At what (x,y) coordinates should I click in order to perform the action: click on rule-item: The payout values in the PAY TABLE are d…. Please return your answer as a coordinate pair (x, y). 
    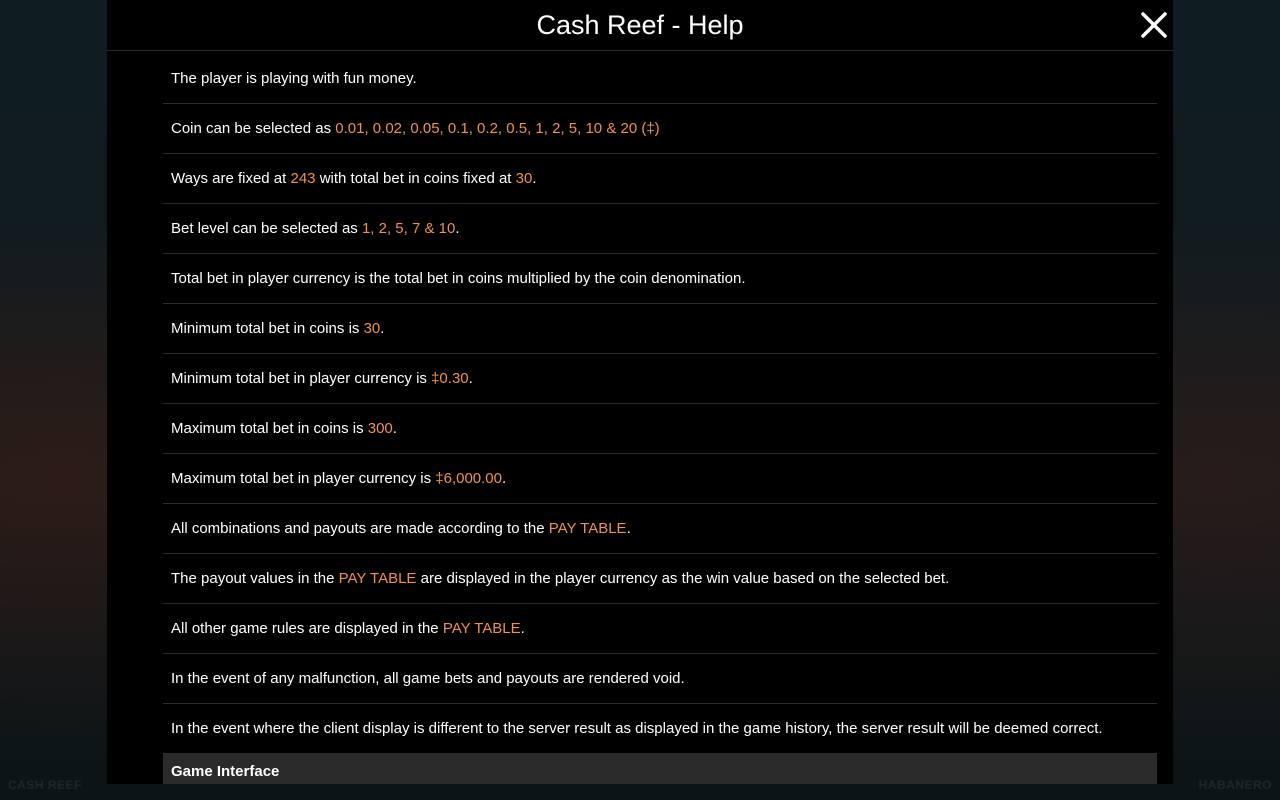
    Looking at the image, I should click on (660, 579).